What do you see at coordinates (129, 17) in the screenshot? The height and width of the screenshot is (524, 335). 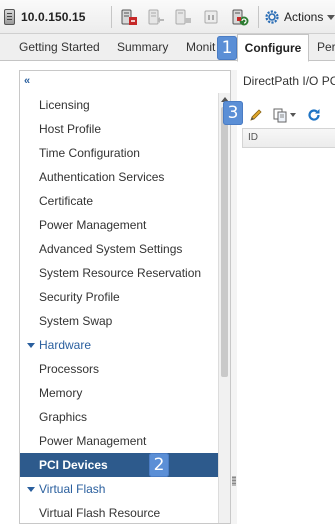 I see `enter-maintenance-icon` at bounding box center [129, 17].